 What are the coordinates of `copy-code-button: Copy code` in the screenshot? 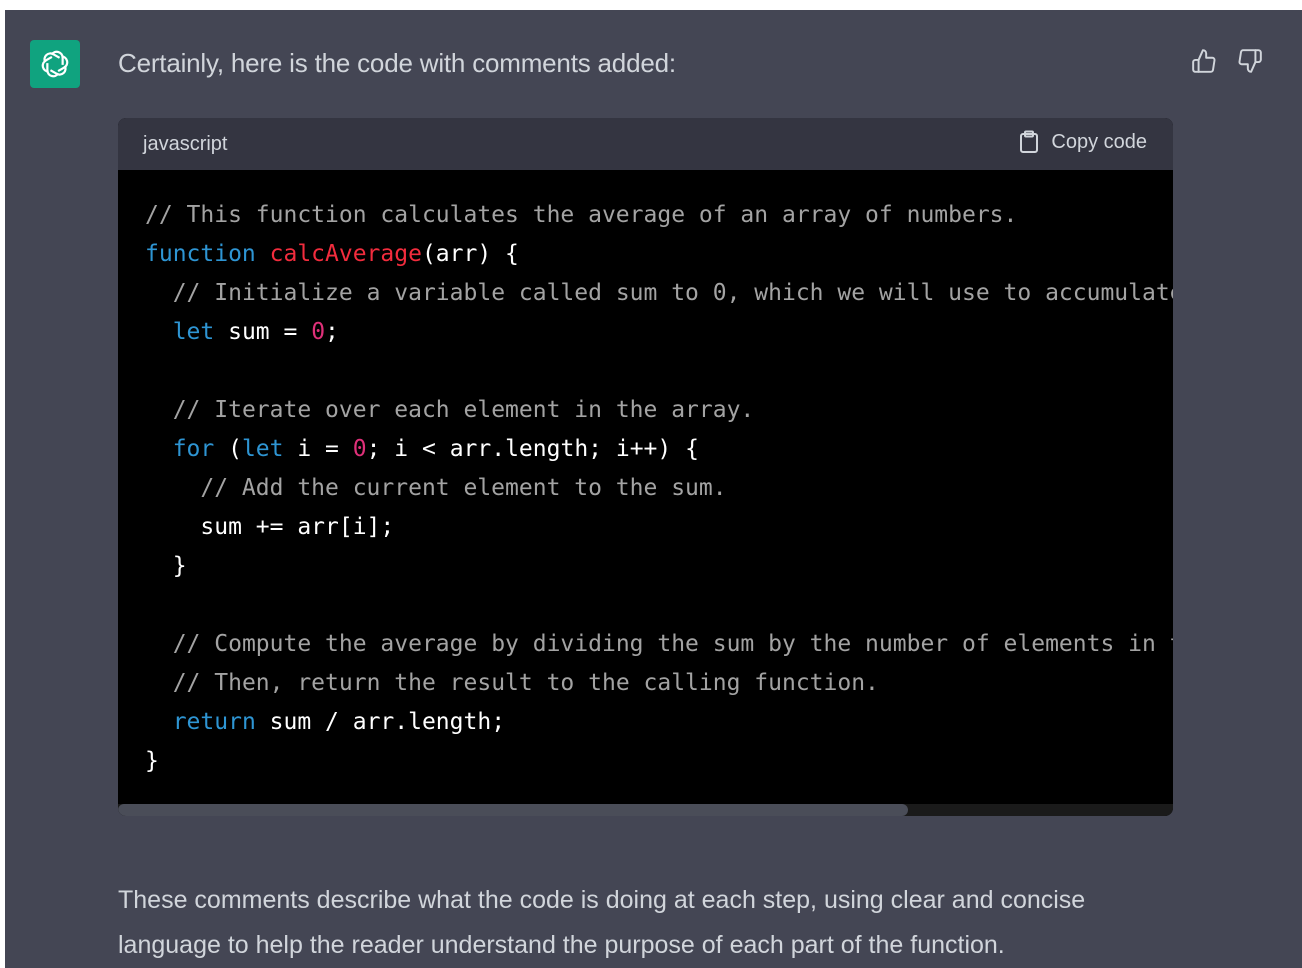 It's located at (1083, 142).